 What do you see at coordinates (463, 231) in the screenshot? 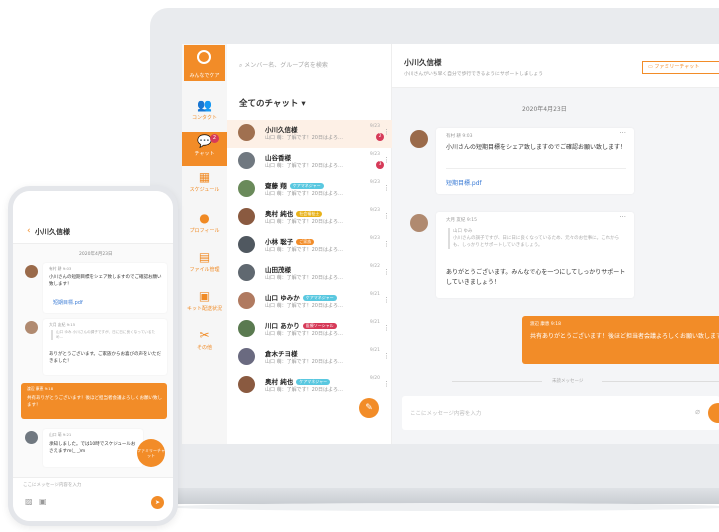
I see `quoted-author: 山口 ゆみ` at bounding box center [463, 231].